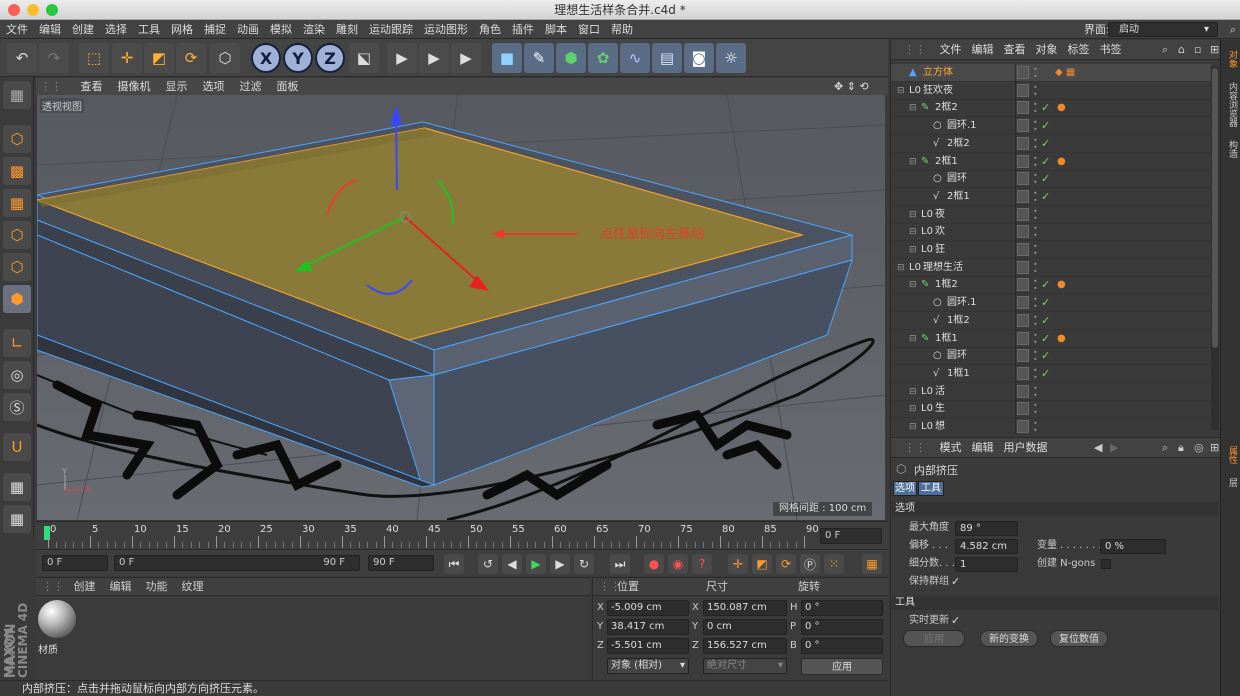 This screenshot has height=696, width=1240. I want to click on vp-menu-cameras: 摄像机, so click(134, 86).